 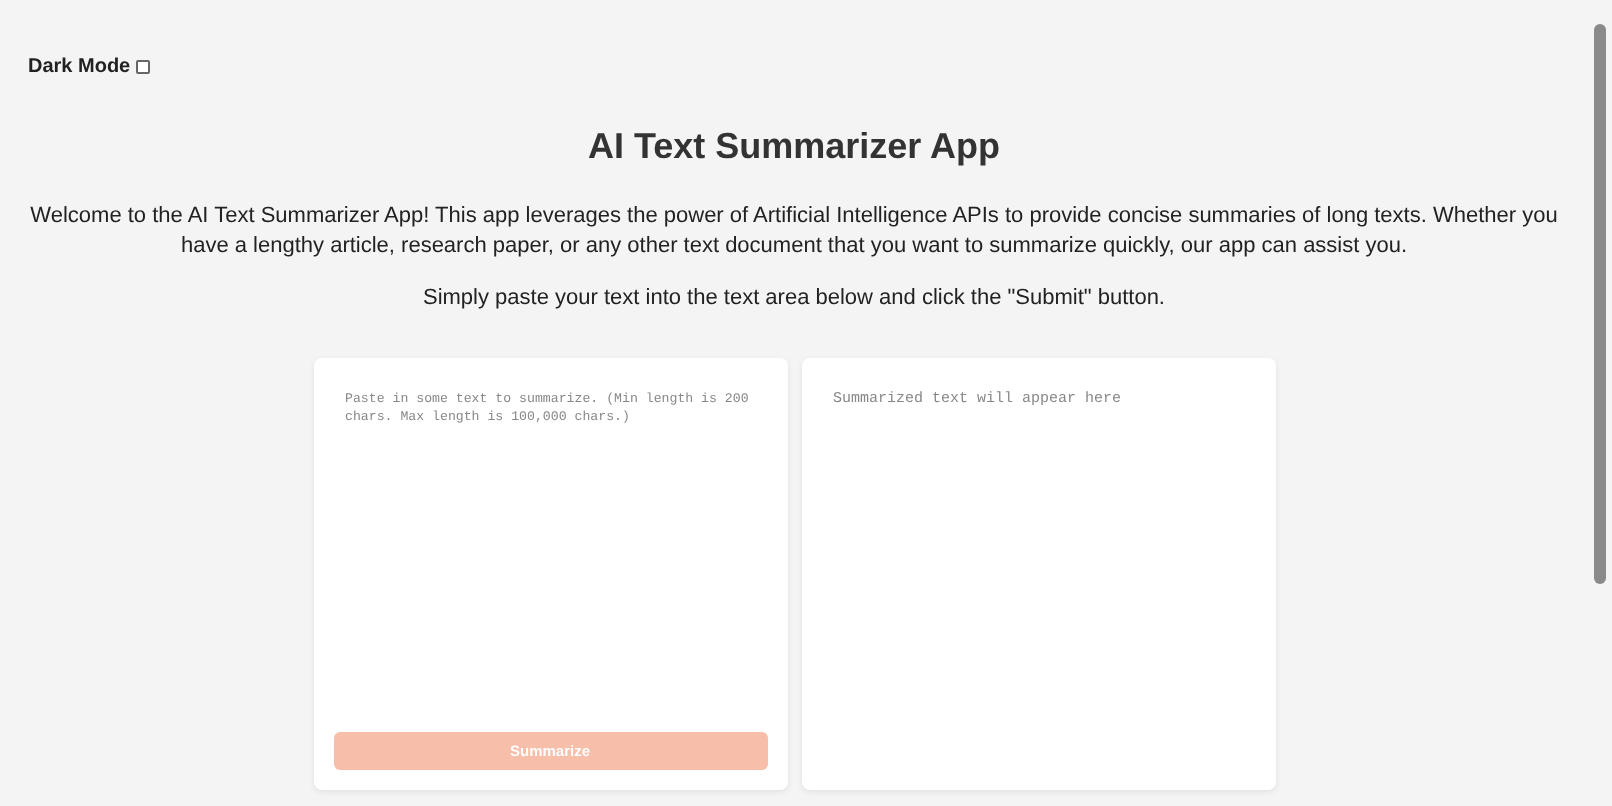 I want to click on instructions-text: Simply paste your text into the text area below and click the "Submit" button., so click(x=793, y=298).